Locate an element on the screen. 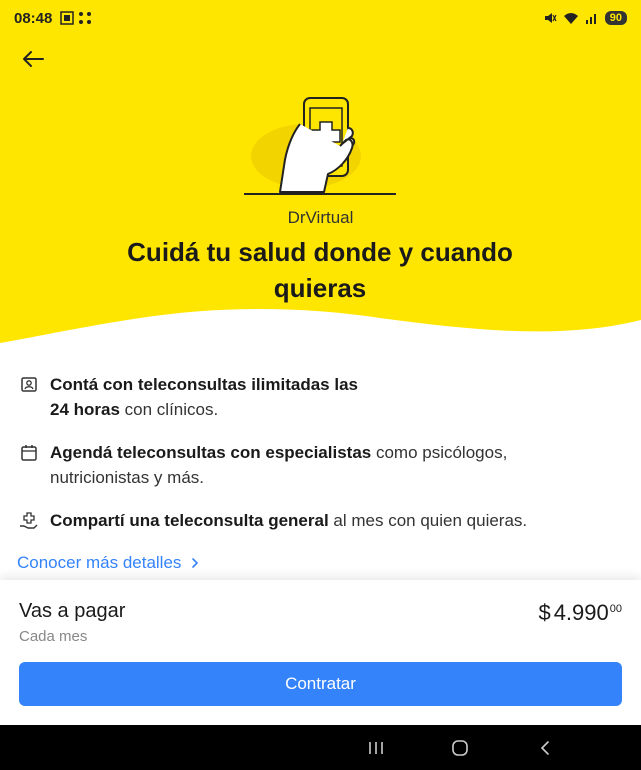 The image size is (641, 770). status-bar: 08:48 90 is located at coordinates (320, 18).